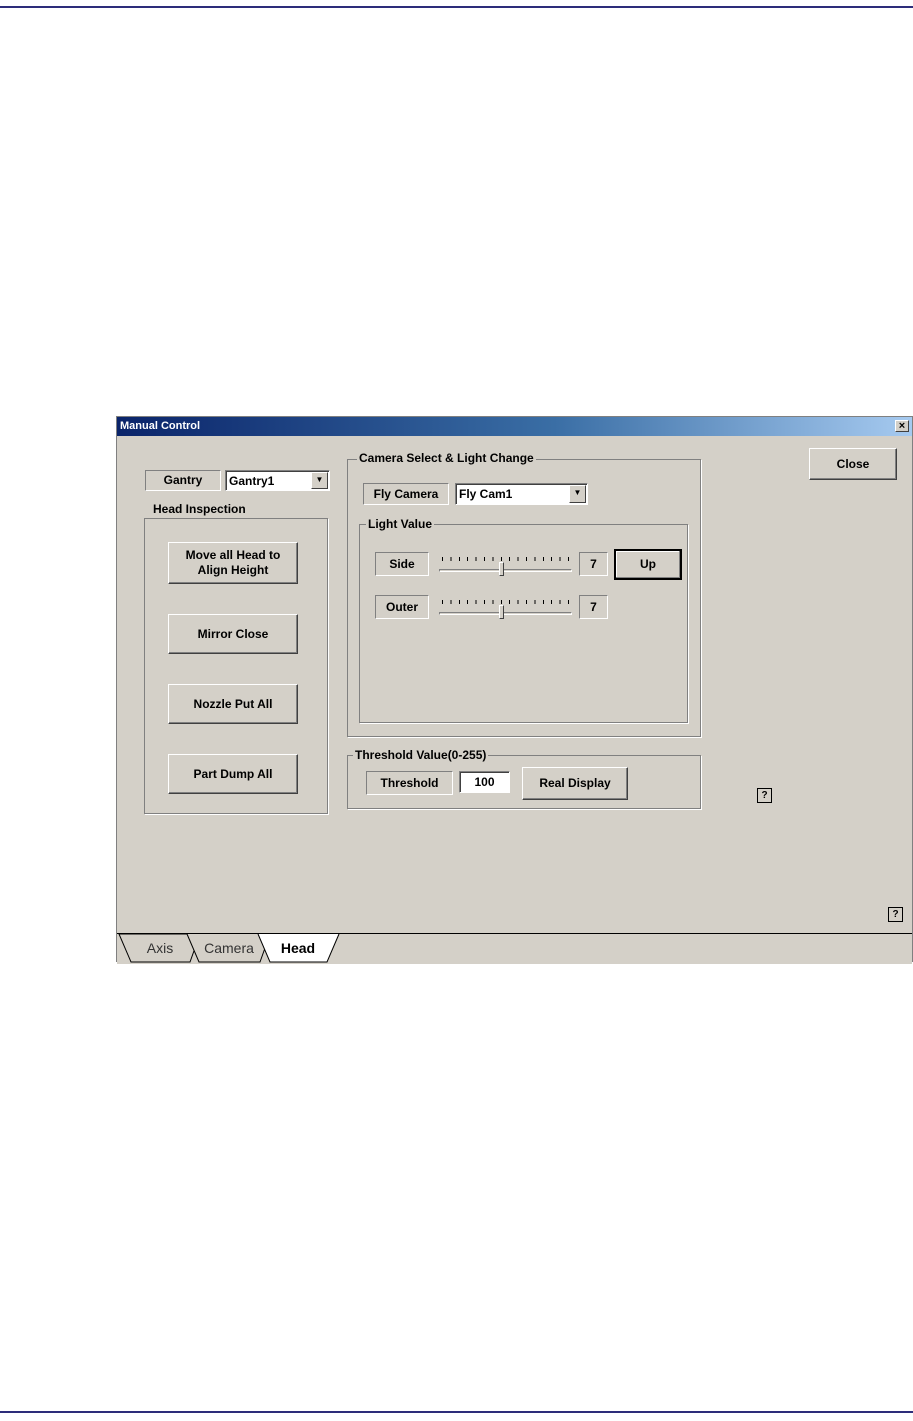 The height and width of the screenshot is (1421, 913). Describe the element at coordinates (277, 480) in the screenshot. I see `gantry-select: Gantry1 ▼` at that location.